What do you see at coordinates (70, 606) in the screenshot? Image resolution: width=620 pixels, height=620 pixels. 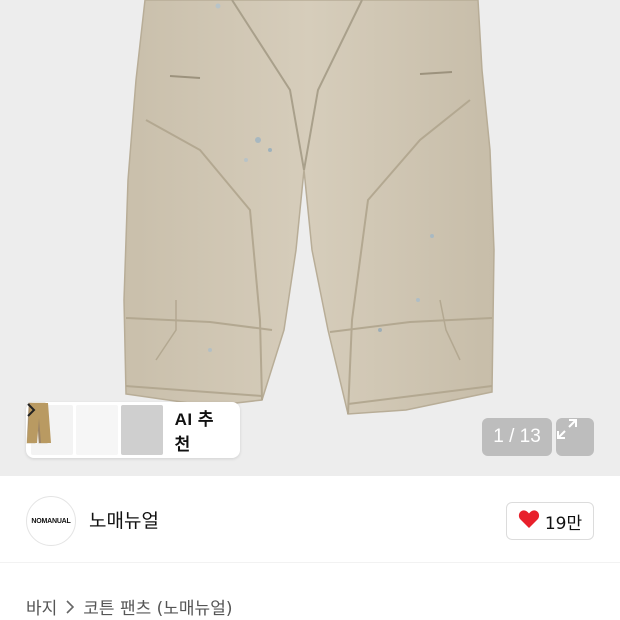 I see `chevron-right-icon` at bounding box center [70, 606].